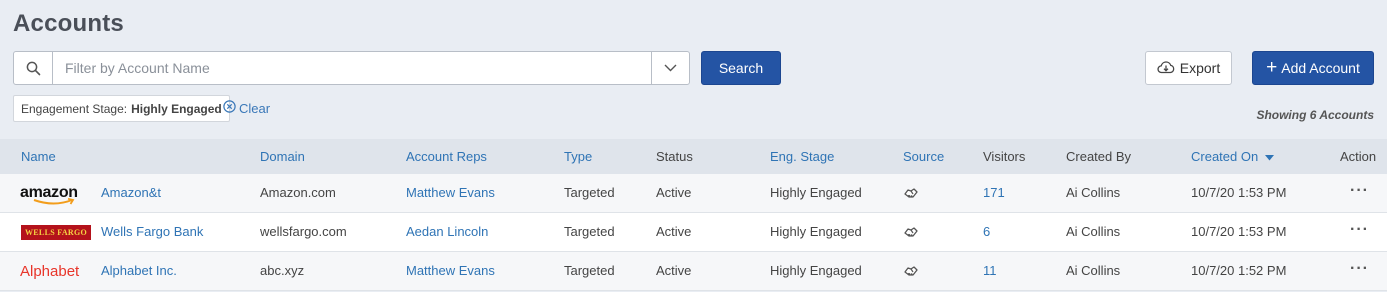 This screenshot has width=1387, height=292. I want to click on column-header-name: Name, so click(38, 156).